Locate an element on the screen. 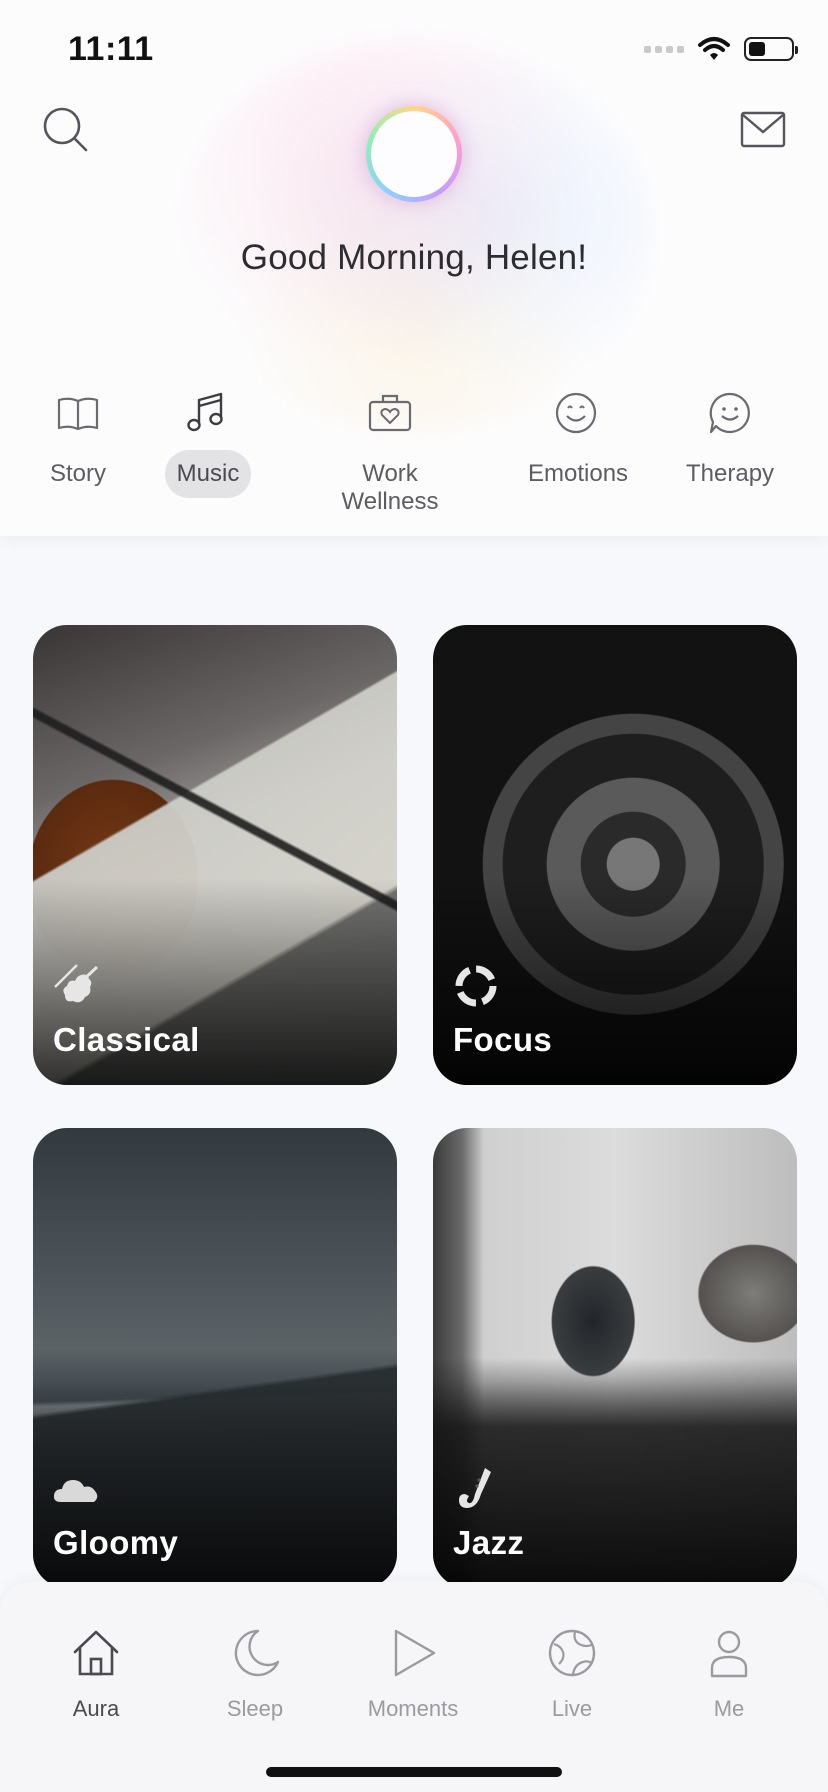  saxophone-icon is located at coordinates (475, 1488).